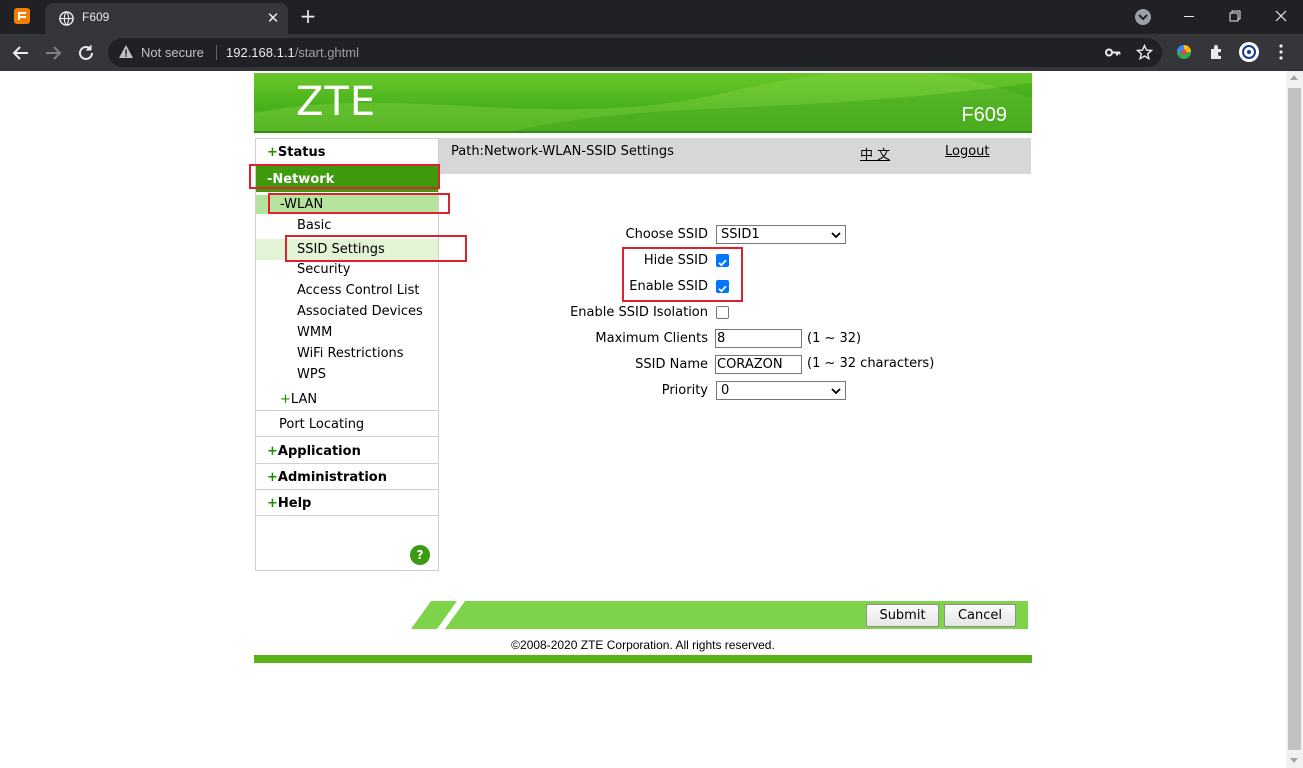 The image size is (1303, 768). What do you see at coordinates (86, 53) in the screenshot?
I see `reload-icon` at bounding box center [86, 53].